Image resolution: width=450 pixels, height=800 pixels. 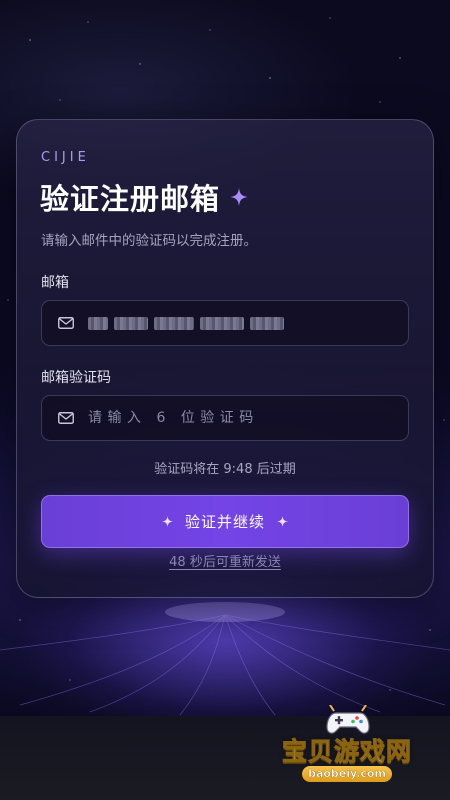 I want to click on verification-code-input, so click(x=248, y=418).